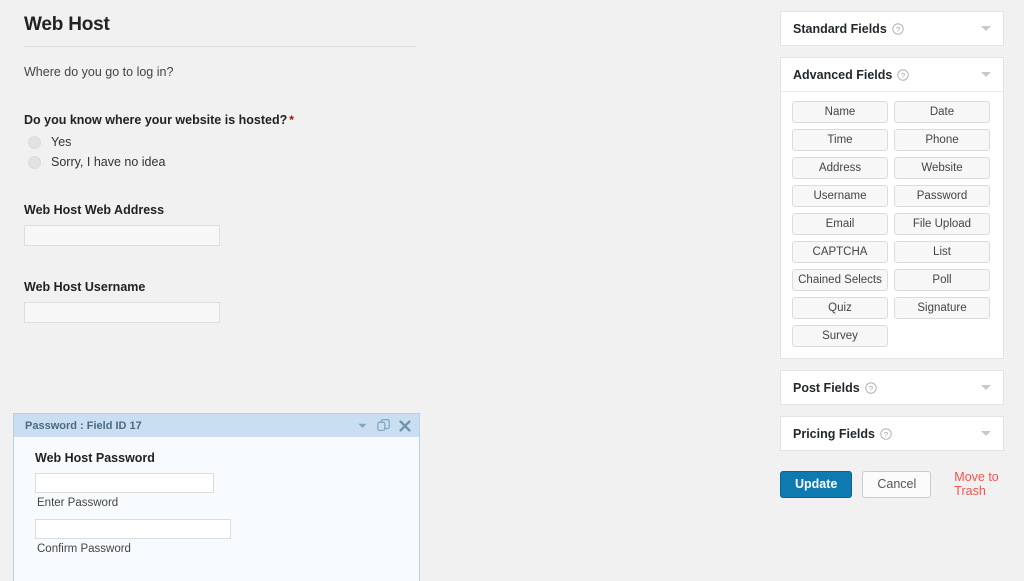  I want to click on field-button-website: Website, so click(942, 168).